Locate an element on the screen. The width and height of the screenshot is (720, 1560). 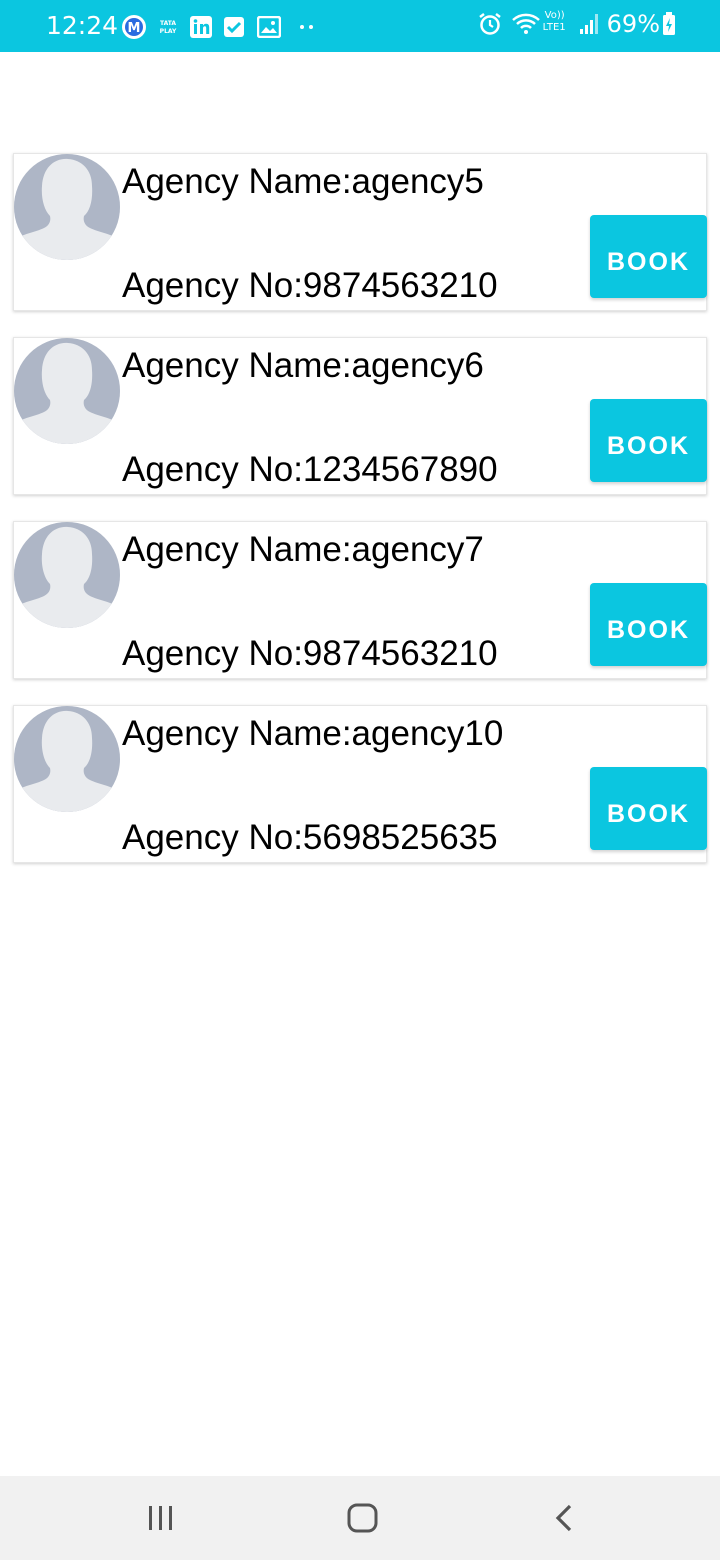
svg-text: TATA is located at coordinates (168, 23).